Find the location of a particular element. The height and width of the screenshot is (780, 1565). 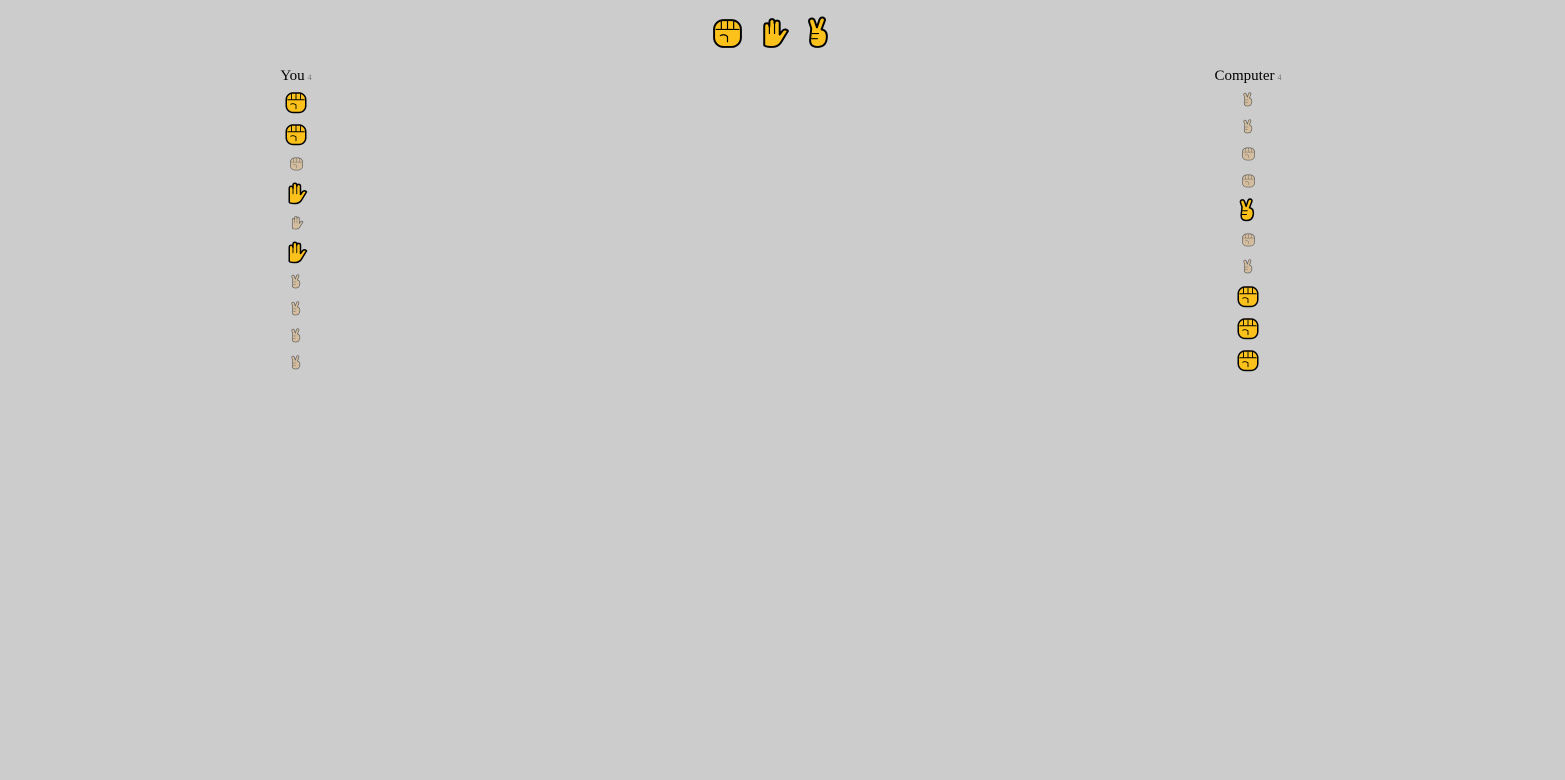

computer-column: Computer 4 is located at coordinates (1248, 221).